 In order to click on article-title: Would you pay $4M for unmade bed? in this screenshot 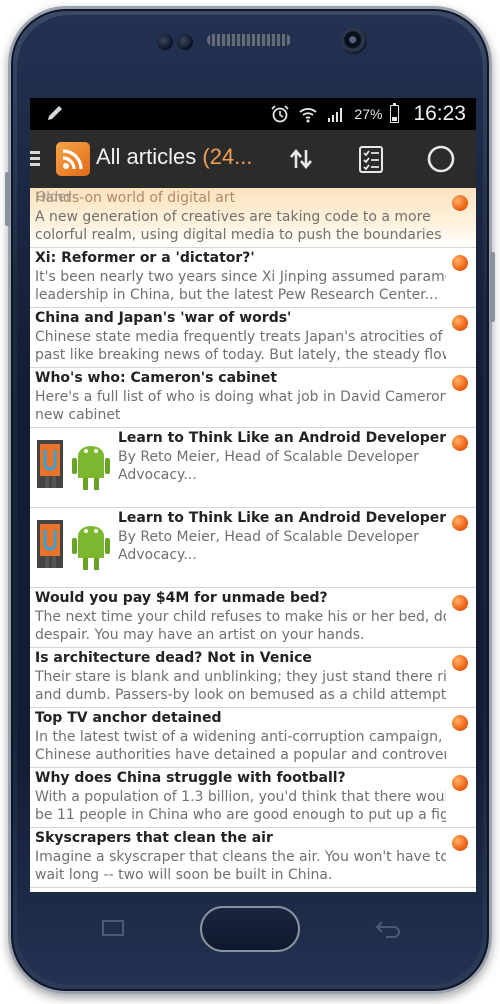, I will do `click(181, 598)`.